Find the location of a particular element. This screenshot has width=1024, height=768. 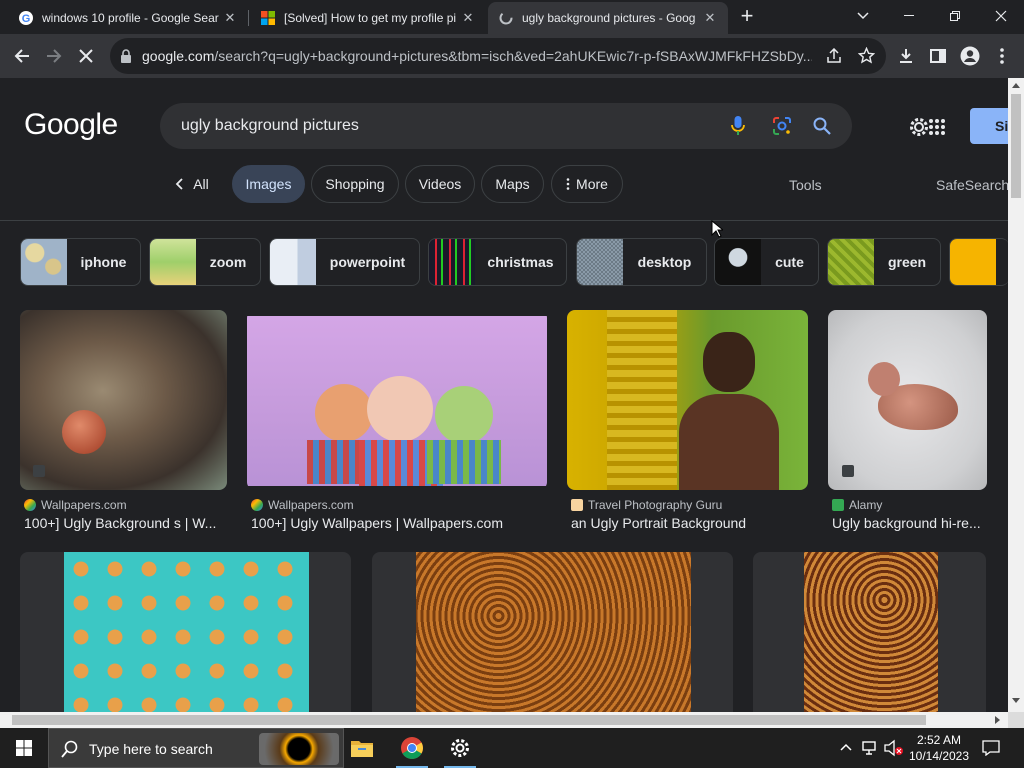

chip-thumbnail is located at coordinates (973, 262).